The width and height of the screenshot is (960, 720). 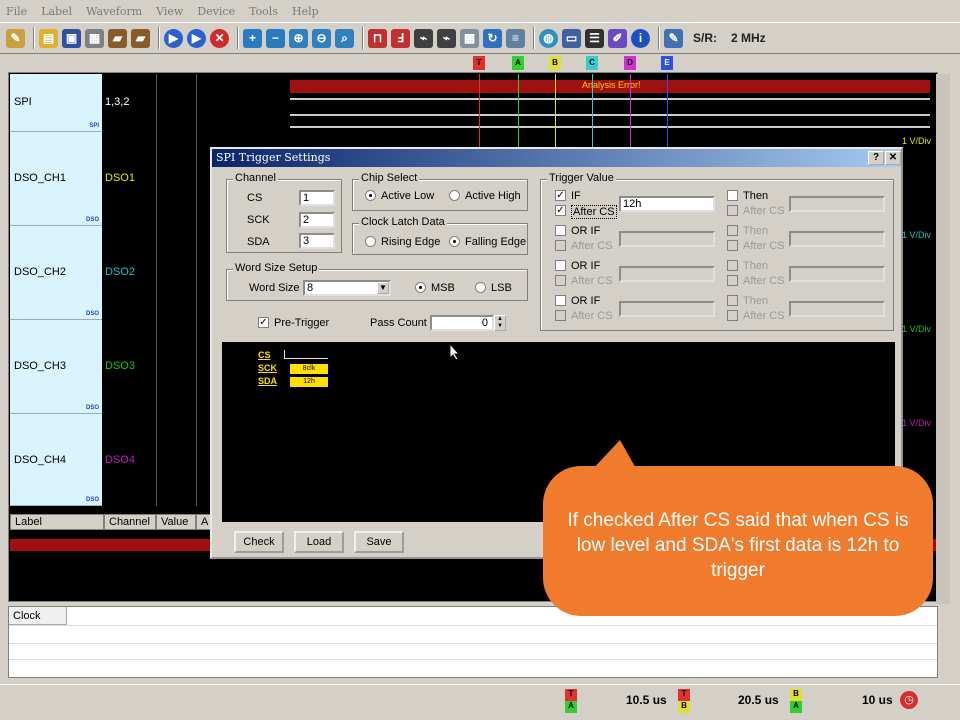 I want to click on briefcase-icon: ▰, so click(x=117, y=38).